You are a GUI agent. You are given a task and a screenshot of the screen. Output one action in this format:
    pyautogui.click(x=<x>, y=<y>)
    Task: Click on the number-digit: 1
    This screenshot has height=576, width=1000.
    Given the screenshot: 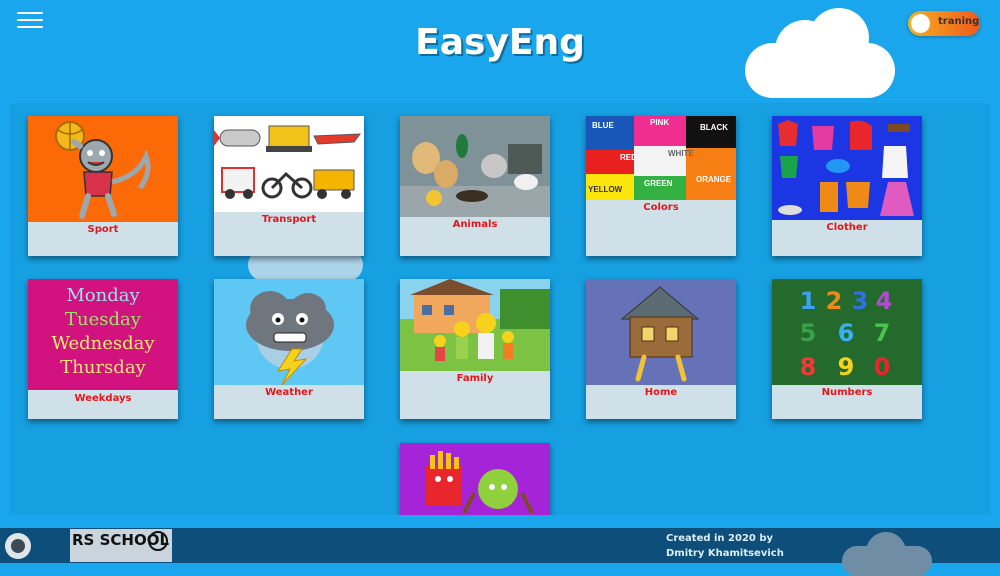 What is the action you would take?
    pyautogui.click(x=808, y=301)
    